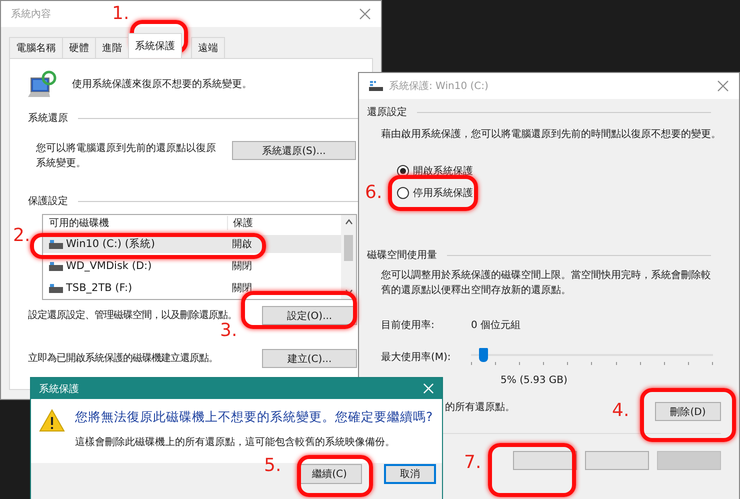 The image size is (740, 499). I want to click on dialog-title: 系統保護, so click(59, 389).